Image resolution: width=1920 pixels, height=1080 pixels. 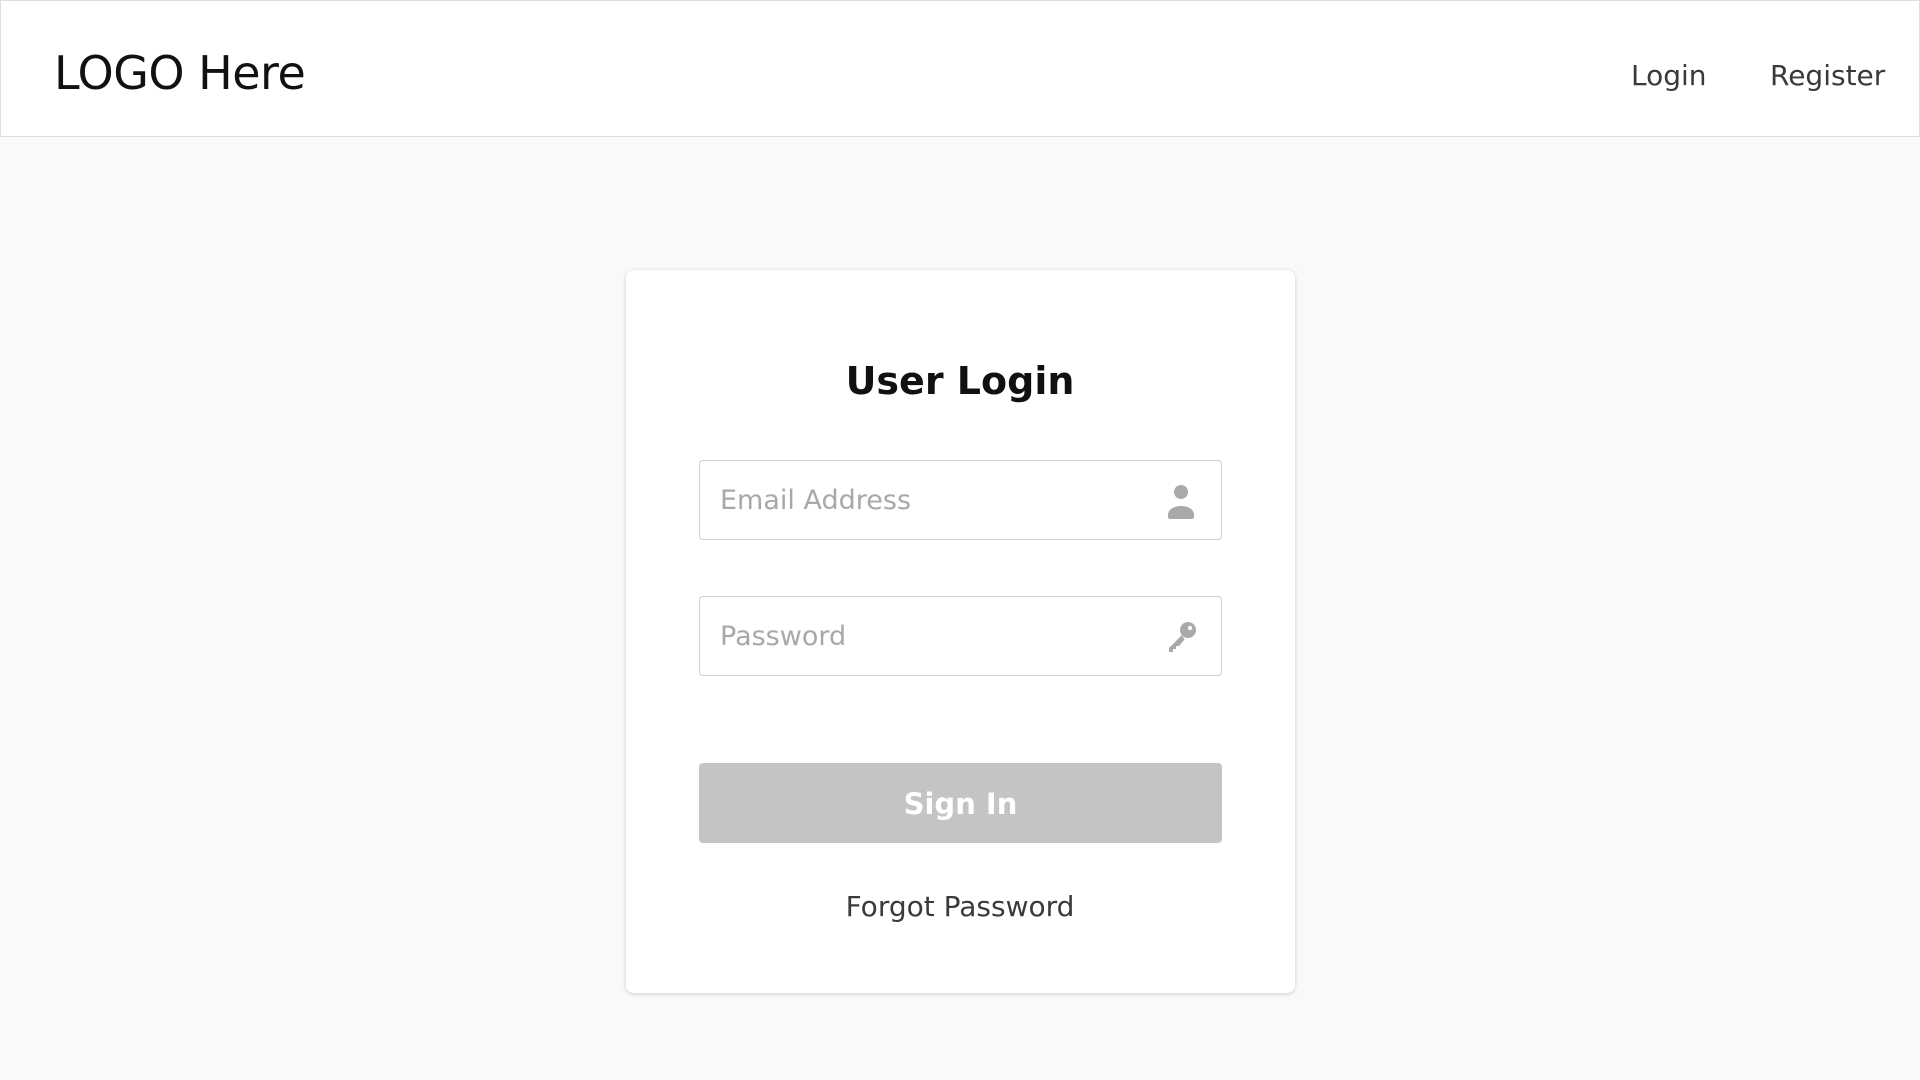 What do you see at coordinates (960, 68) in the screenshot?
I see `top-navbar: LOGO Here Login Register` at bounding box center [960, 68].